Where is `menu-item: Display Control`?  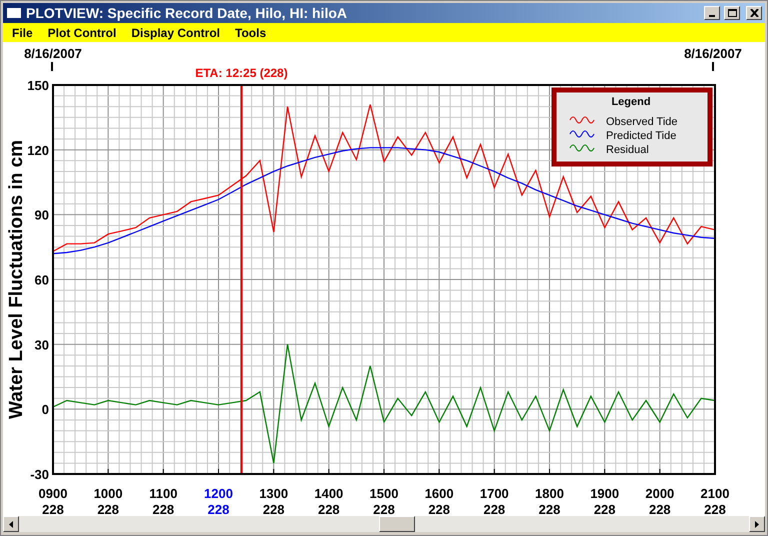 menu-item: Display Control is located at coordinates (175, 33).